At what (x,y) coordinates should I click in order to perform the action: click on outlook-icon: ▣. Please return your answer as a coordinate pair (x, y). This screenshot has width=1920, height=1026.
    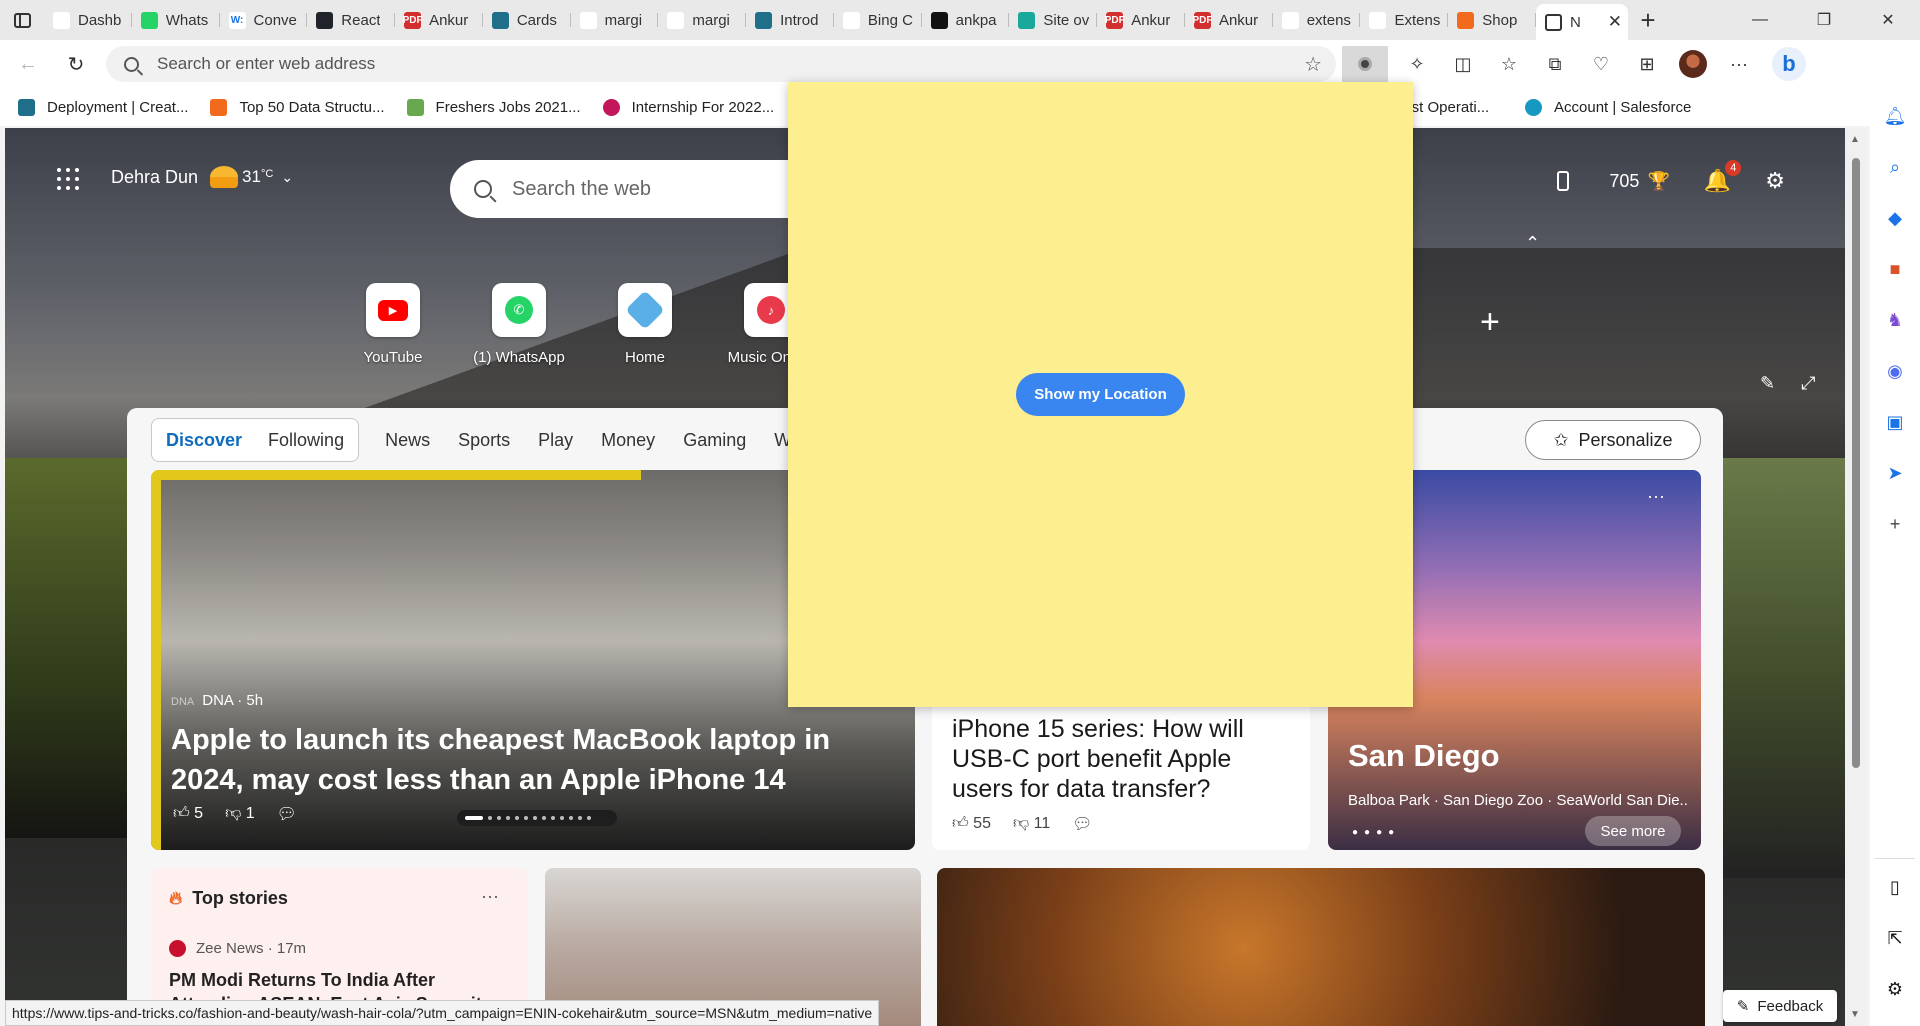
    Looking at the image, I should click on (1895, 422).